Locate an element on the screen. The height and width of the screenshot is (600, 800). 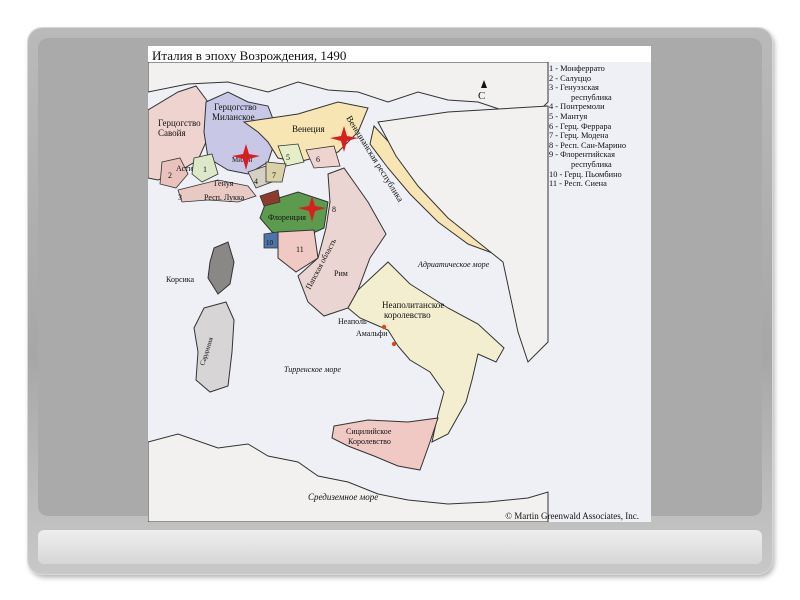
label-naples: Неаполь is located at coordinates (352, 321).